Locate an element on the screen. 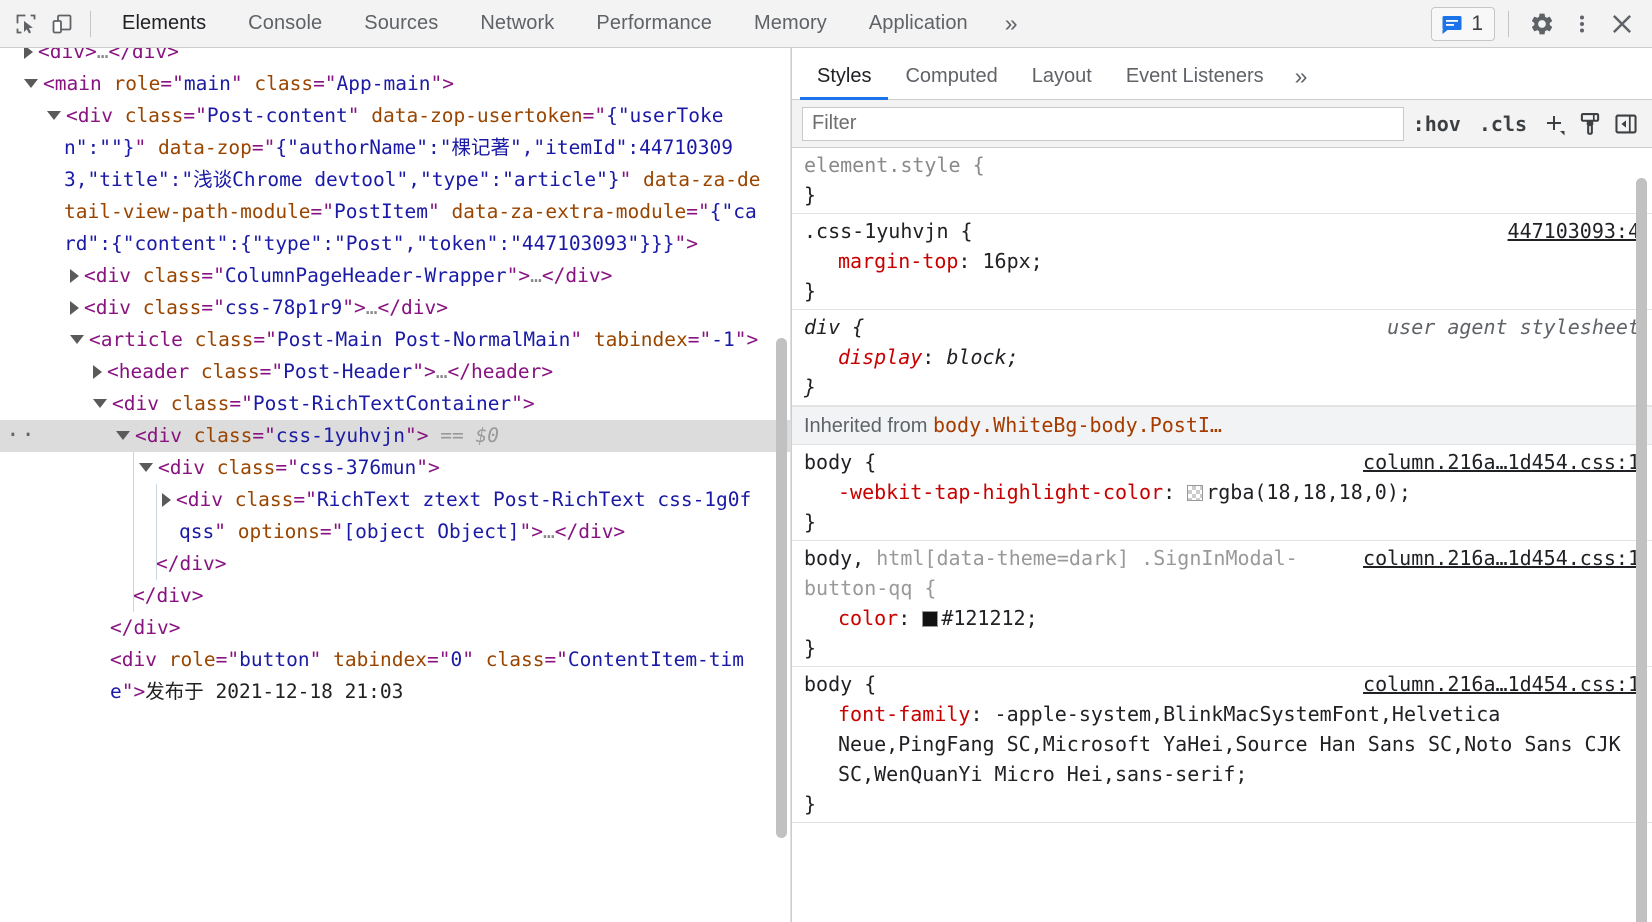 The height and width of the screenshot is (922, 1652). inspect-element-button is located at coordinates (26, 24).